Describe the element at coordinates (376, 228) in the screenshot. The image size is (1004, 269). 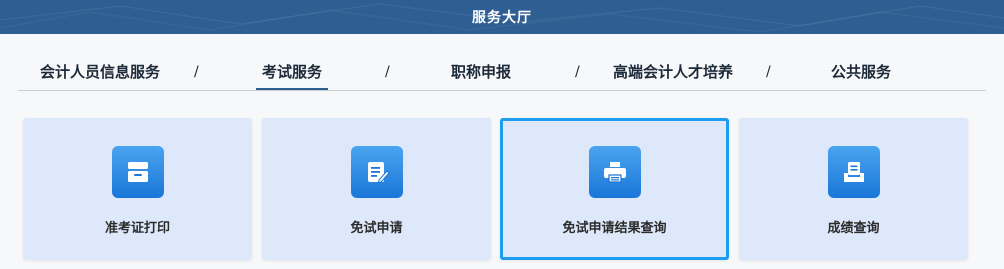
I see `card-label: 免试申请` at that location.